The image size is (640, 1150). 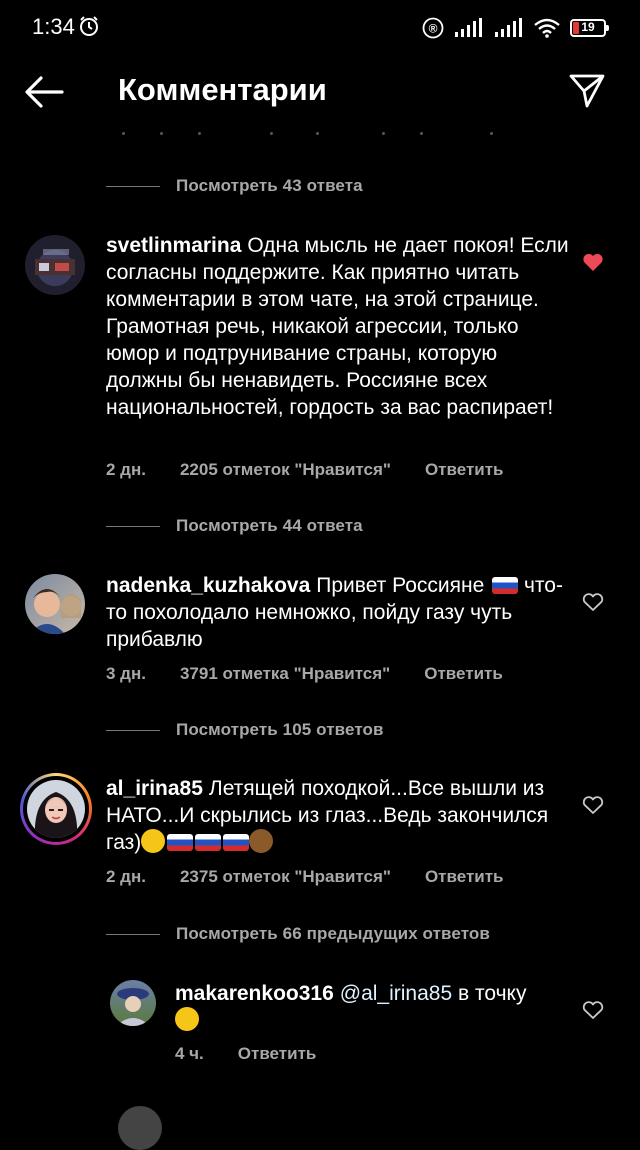 What do you see at coordinates (492, 993) in the screenshot?
I see `reply-text: в точку` at bounding box center [492, 993].